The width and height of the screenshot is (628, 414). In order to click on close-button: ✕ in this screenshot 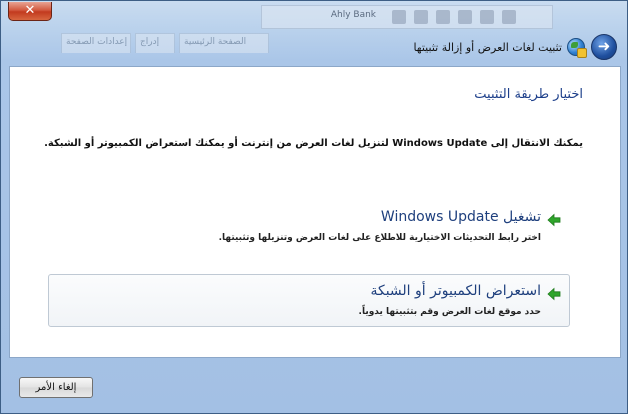, I will do `click(30, 11)`.